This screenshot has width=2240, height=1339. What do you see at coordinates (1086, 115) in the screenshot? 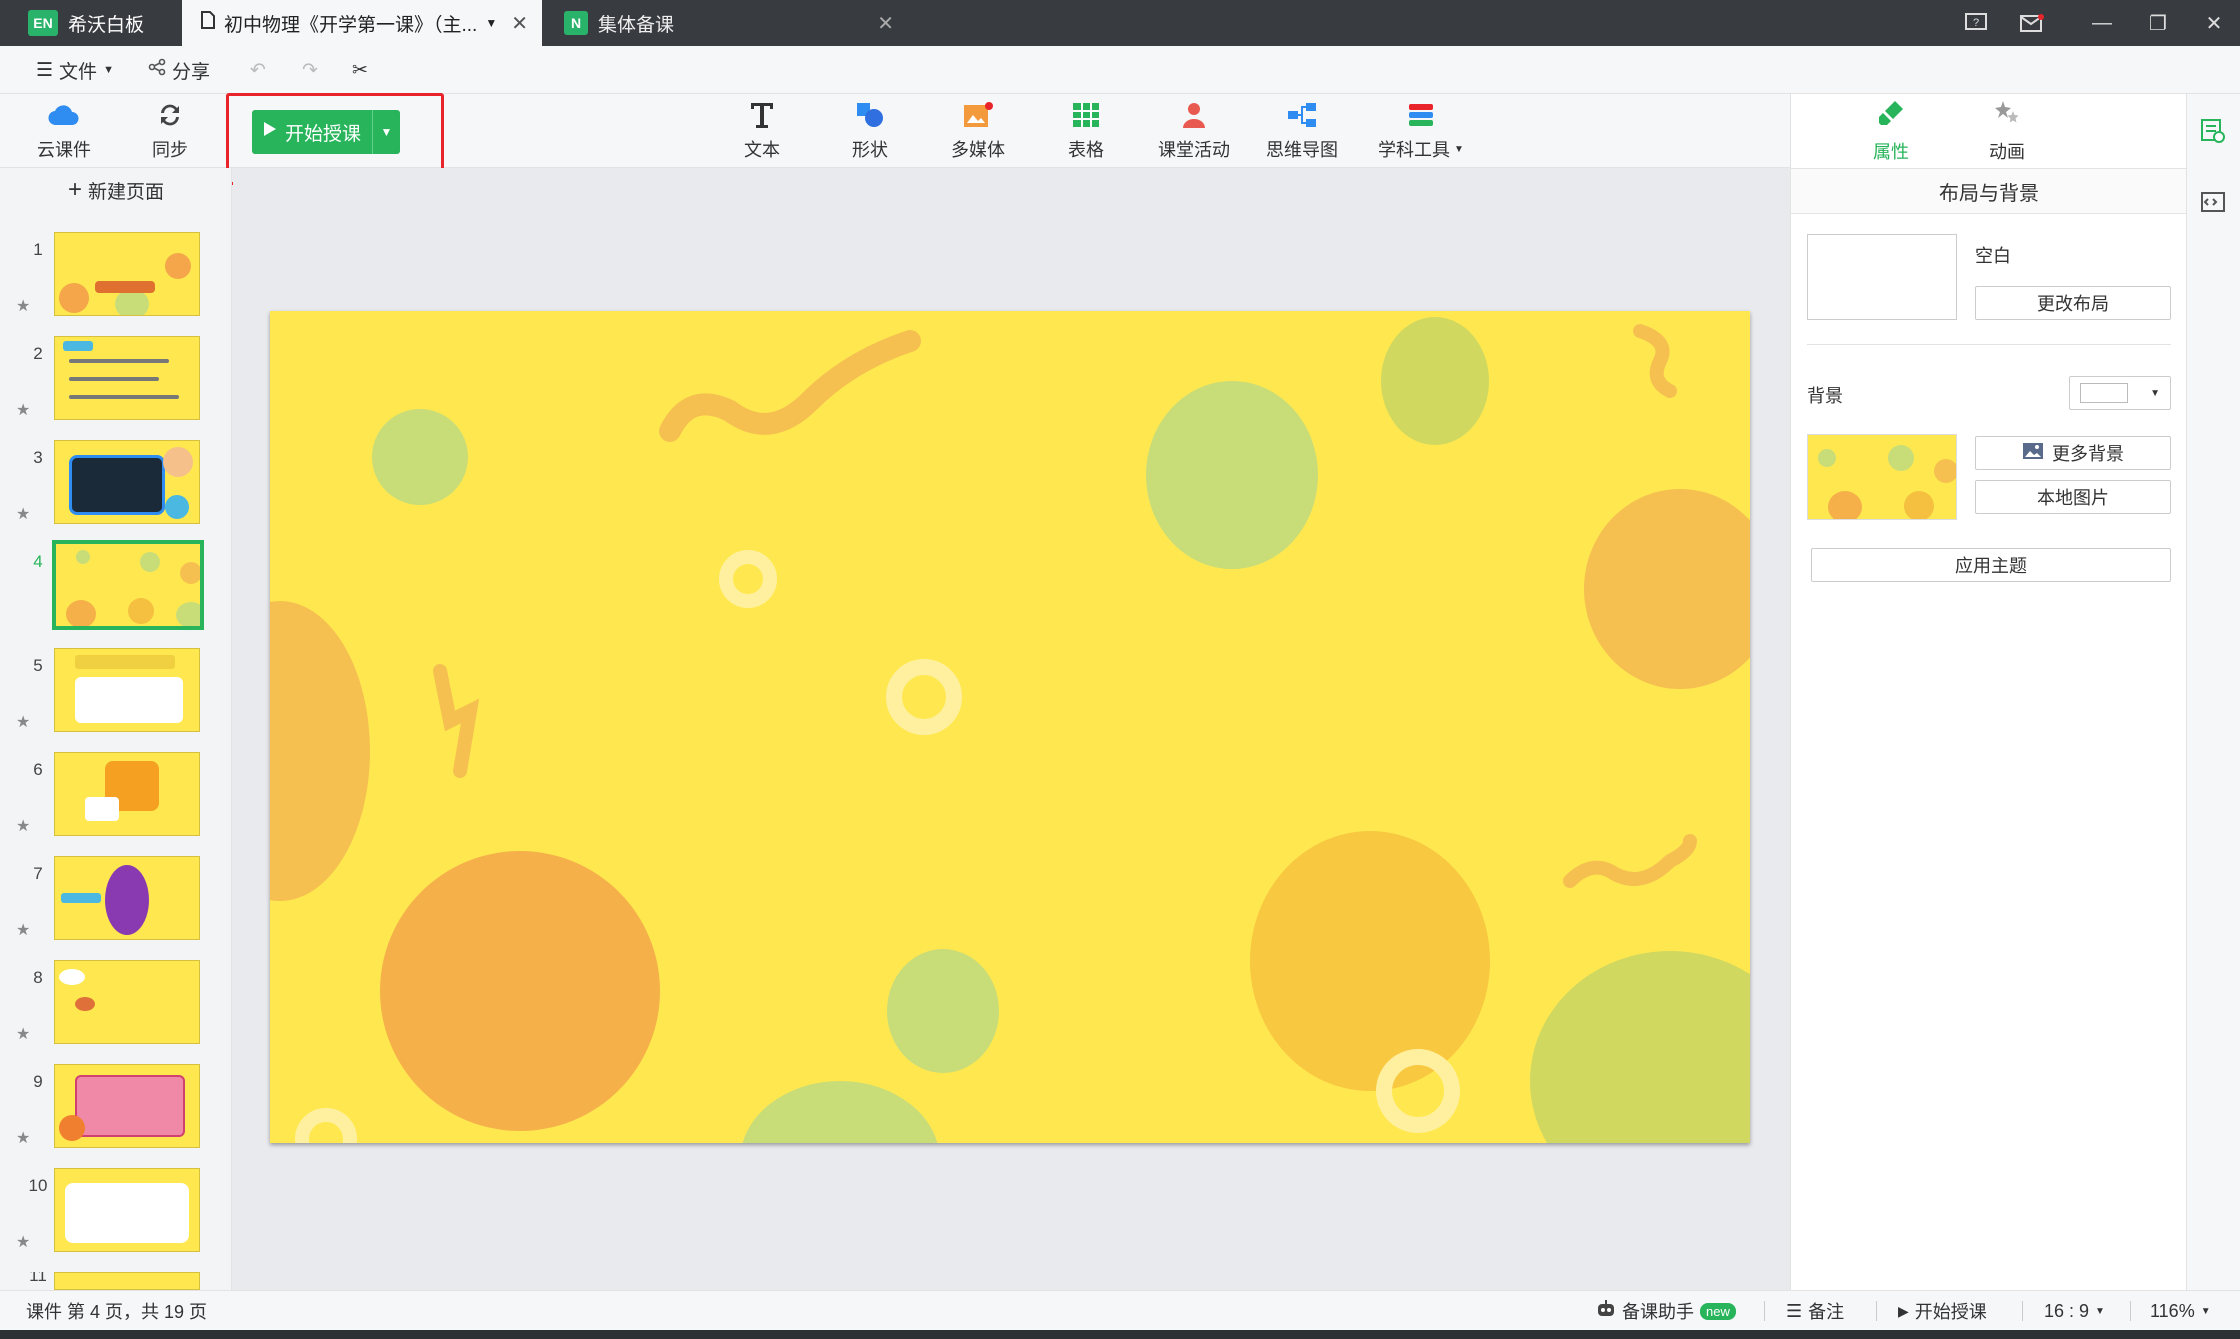
I see `table-icon` at bounding box center [1086, 115].